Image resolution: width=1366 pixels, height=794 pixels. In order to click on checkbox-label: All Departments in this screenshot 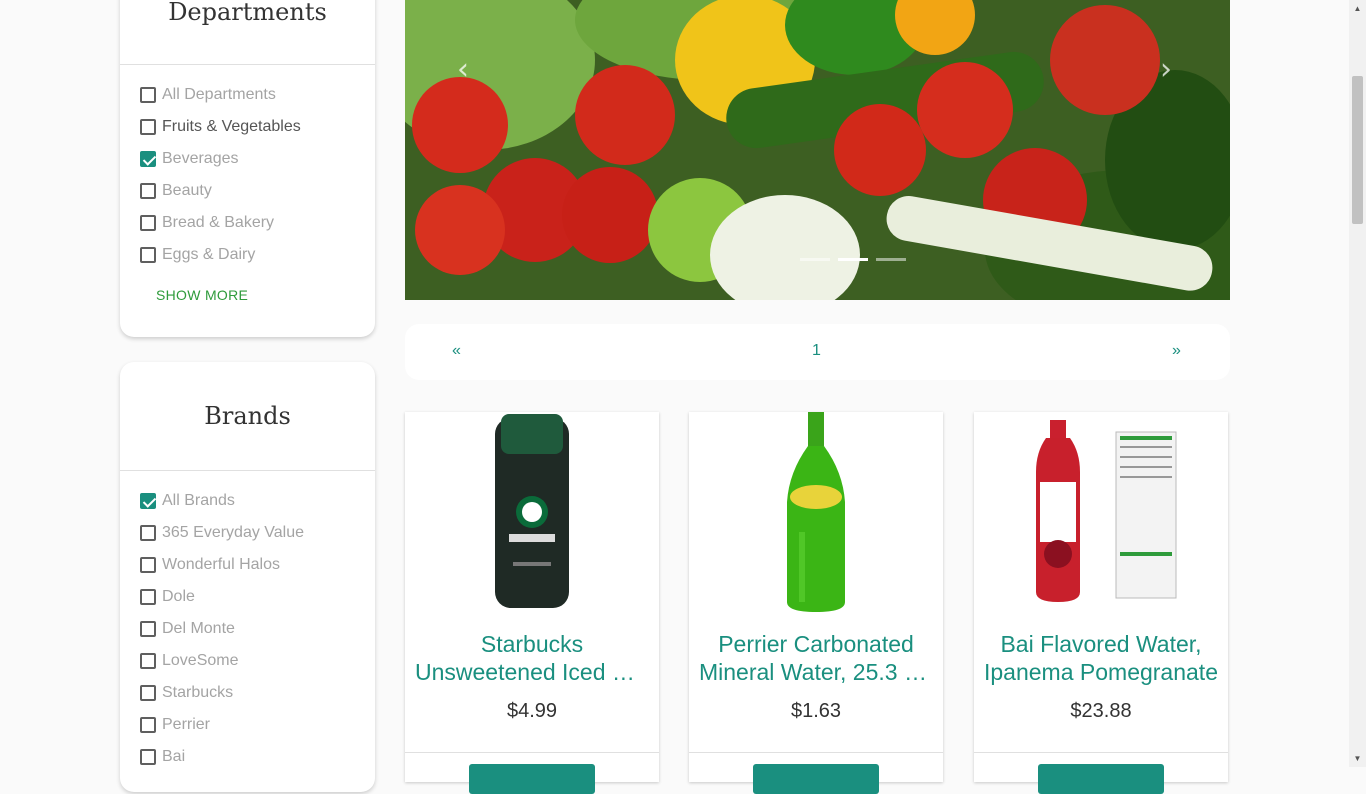, I will do `click(219, 94)`.